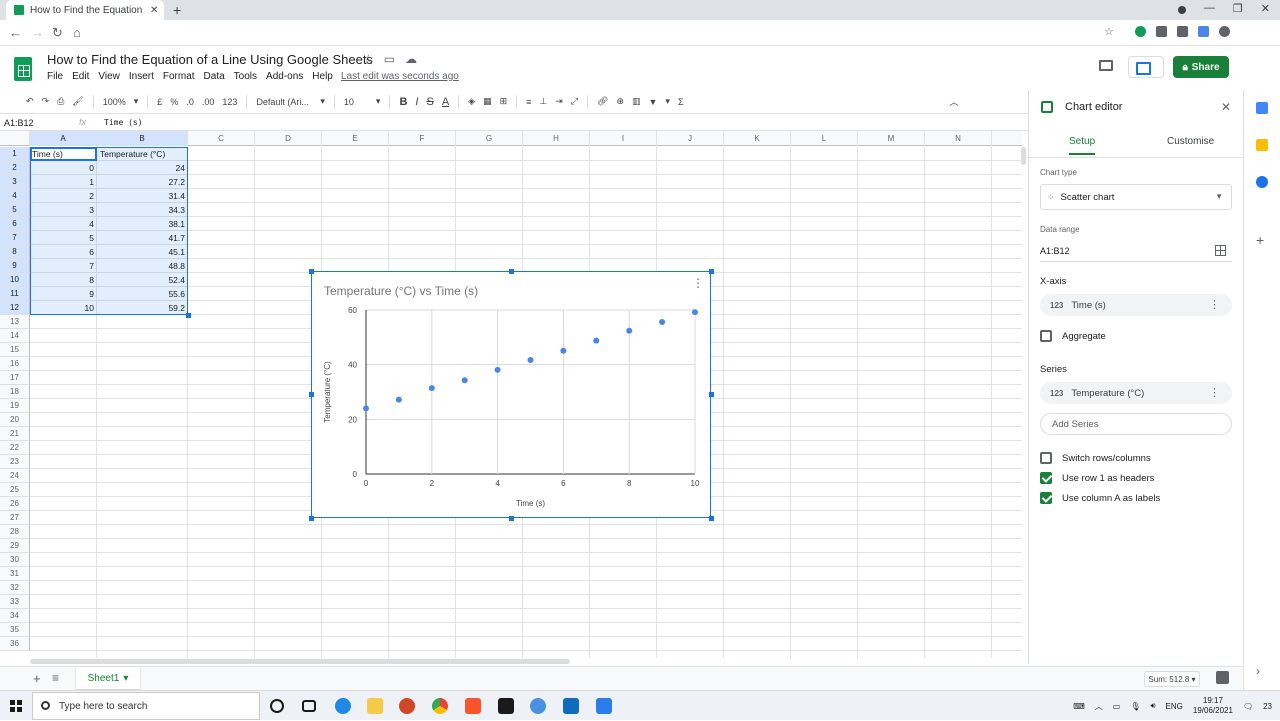 The height and width of the screenshot is (721, 1280). Describe the element at coordinates (57, 33) in the screenshot. I see `reload-icon: ↻` at that location.